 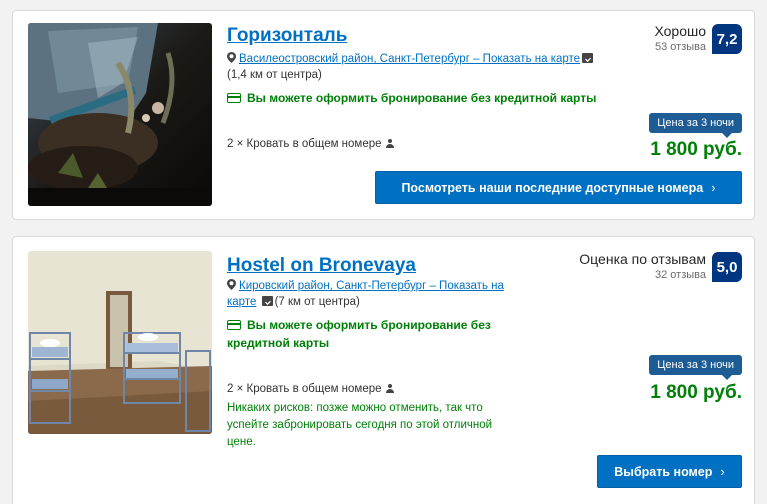 I want to click on no-credit-card-text: Вы можете оформить бронирование без, so click(x=369, y=325).